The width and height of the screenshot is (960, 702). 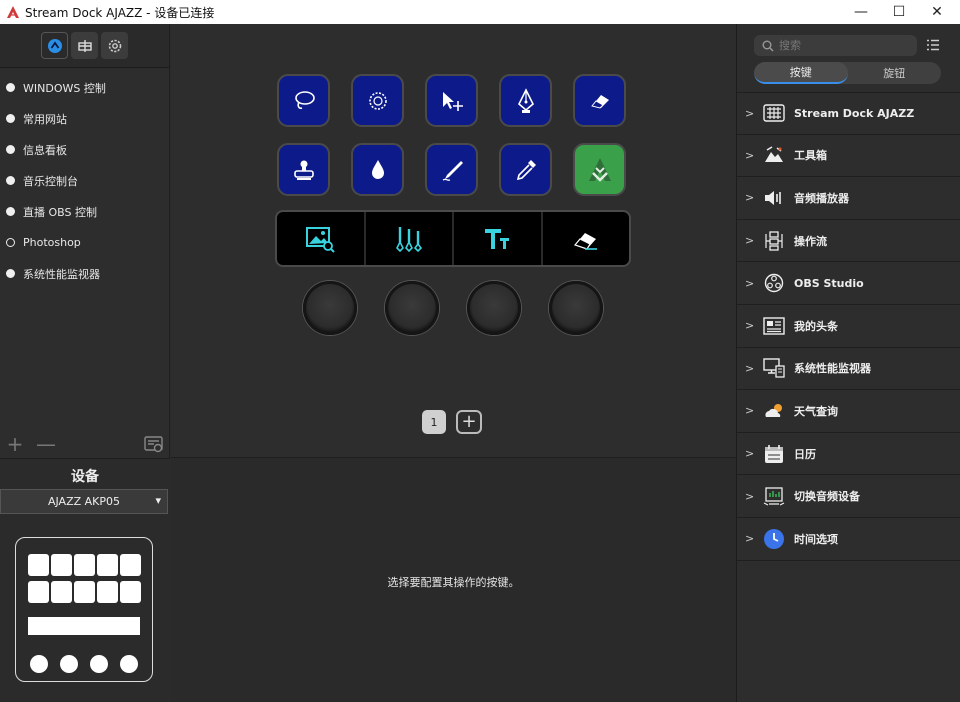 What do you see at coordinates (848, 283) in the screenshot?
I see `category-obs-studio: > OBS Studio` at bounding box center [848, 283].